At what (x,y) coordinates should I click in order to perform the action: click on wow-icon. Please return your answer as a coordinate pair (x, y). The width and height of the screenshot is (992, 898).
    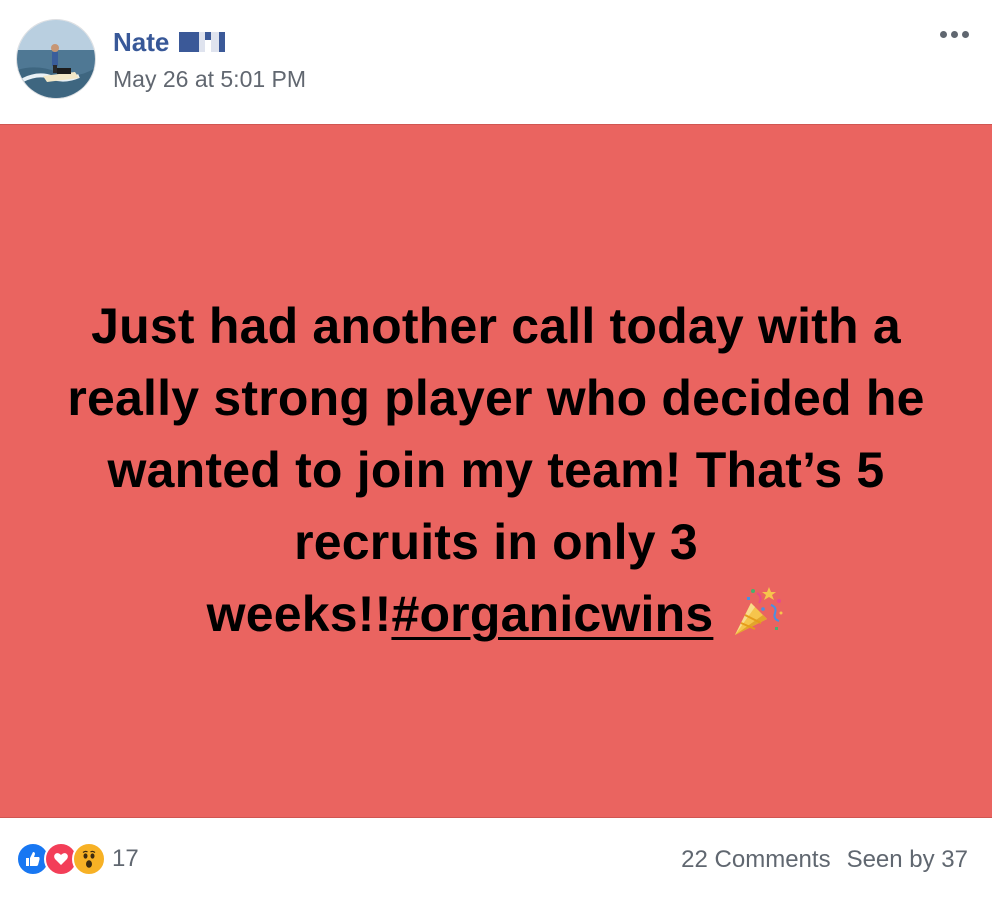
    Looking at the image, I should click on (89, 859).